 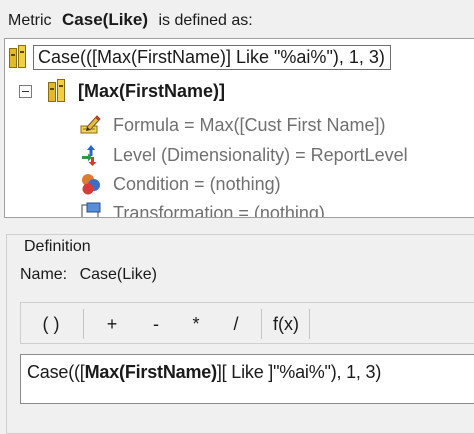 I want to click on tree-property-transformation: Transformation = (nothing), so click(x=202, y=208).